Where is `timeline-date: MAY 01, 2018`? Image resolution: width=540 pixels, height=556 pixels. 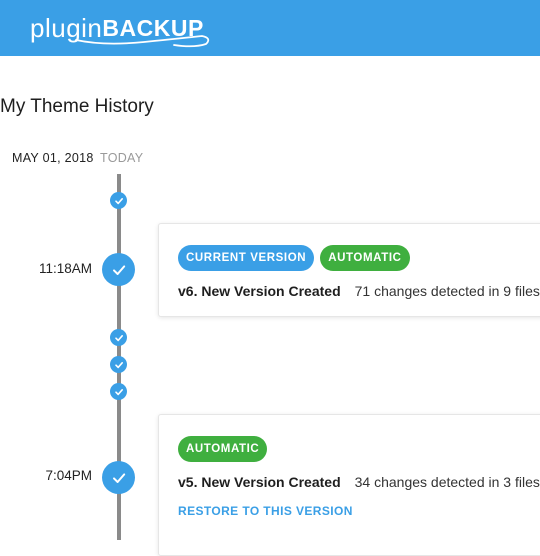
timeline-date: MAY 01, 2018 is located at coordinates (53, 158).